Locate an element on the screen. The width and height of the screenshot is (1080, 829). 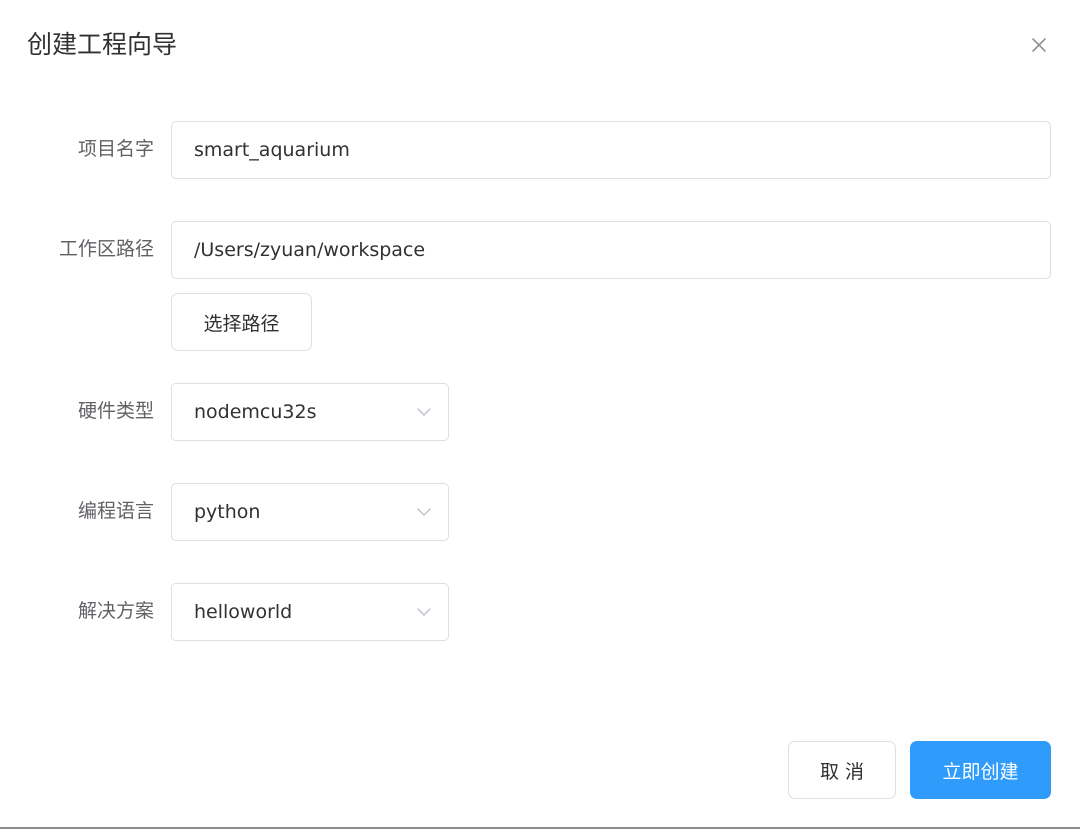
solution-select: helloworld is located at coordinates (310, 612).